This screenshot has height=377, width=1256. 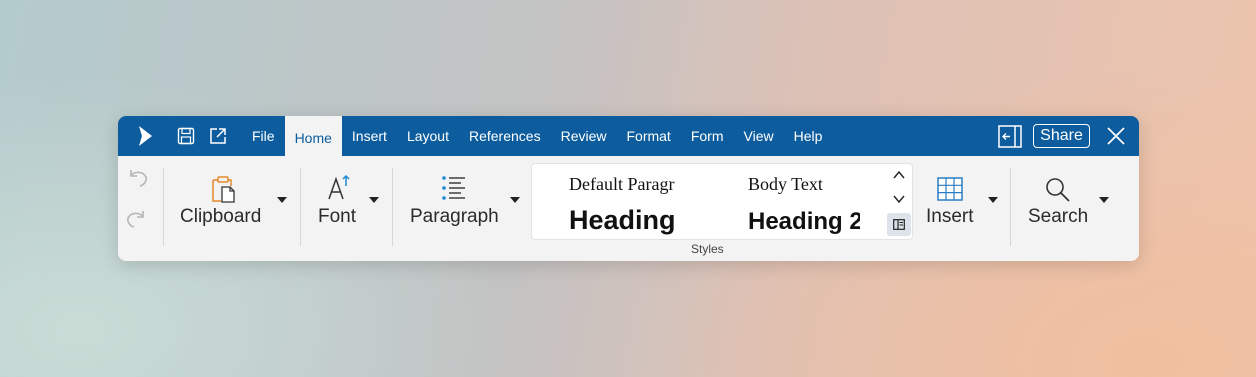 What do you see at coordinates (707, 136) in the screenshot?
I see `menu-form: Form` at bounding box center [707, 136].